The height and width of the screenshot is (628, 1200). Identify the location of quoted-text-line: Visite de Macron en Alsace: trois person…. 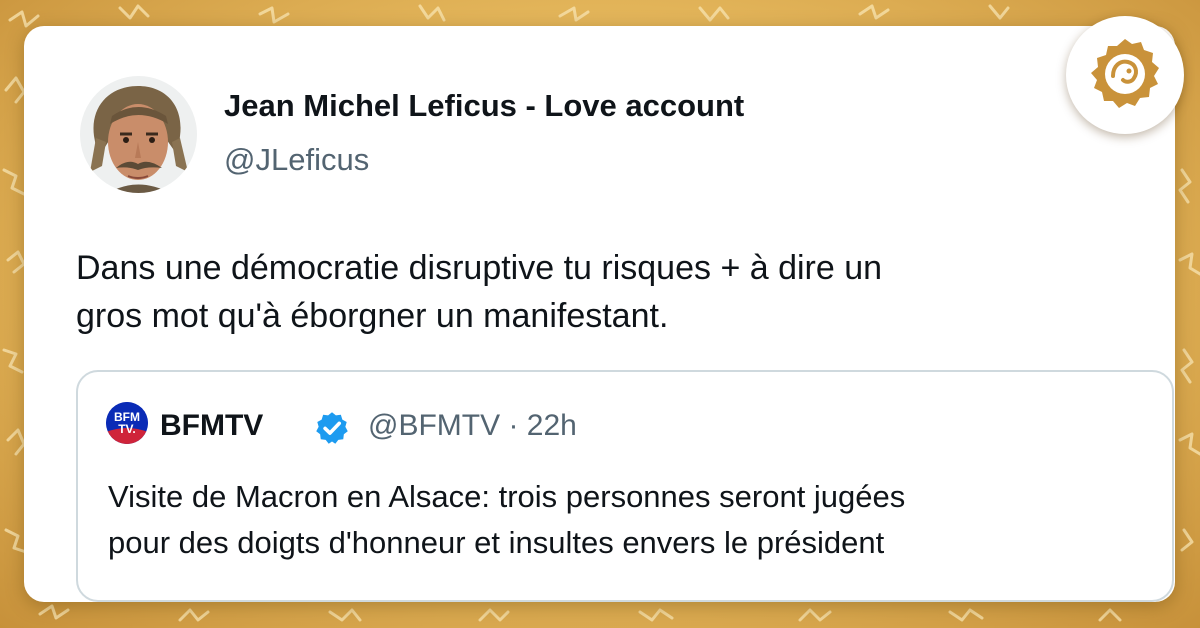
(507, 496).